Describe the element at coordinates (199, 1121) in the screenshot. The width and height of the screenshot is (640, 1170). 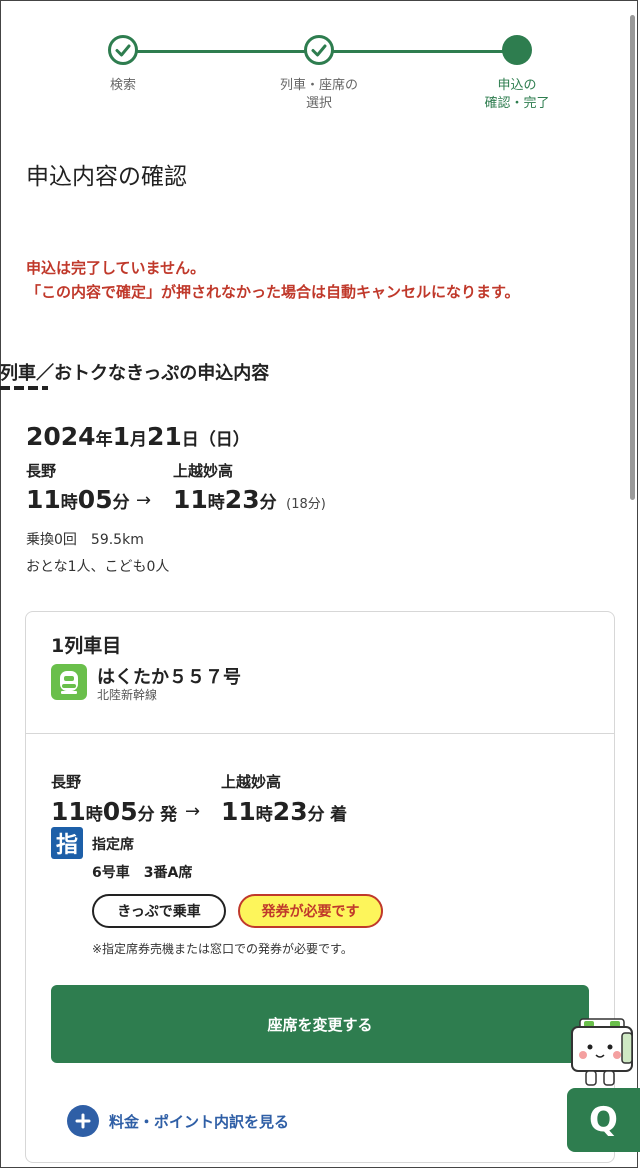
I see `fare-link-label: 料金・ポイント内訳を見る` at that location.